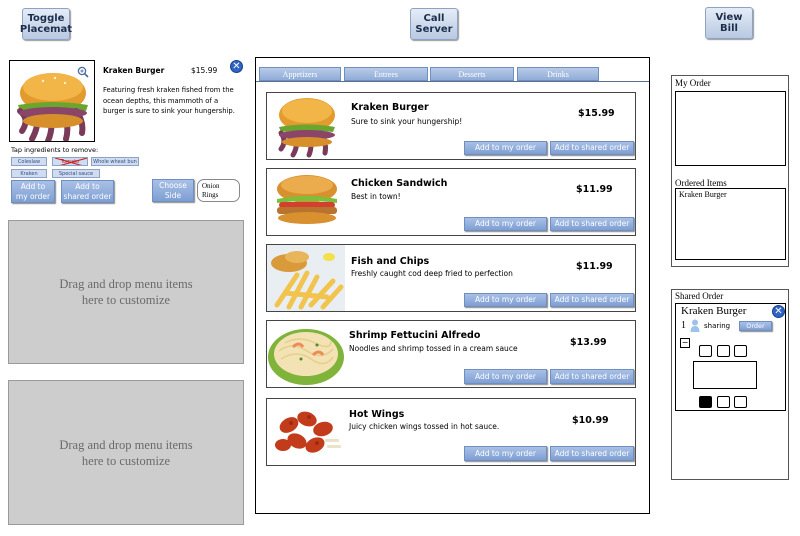 This screenshot has height=536, width=800. I want to click on menu-item-price: $13.99, so click(588, 342).